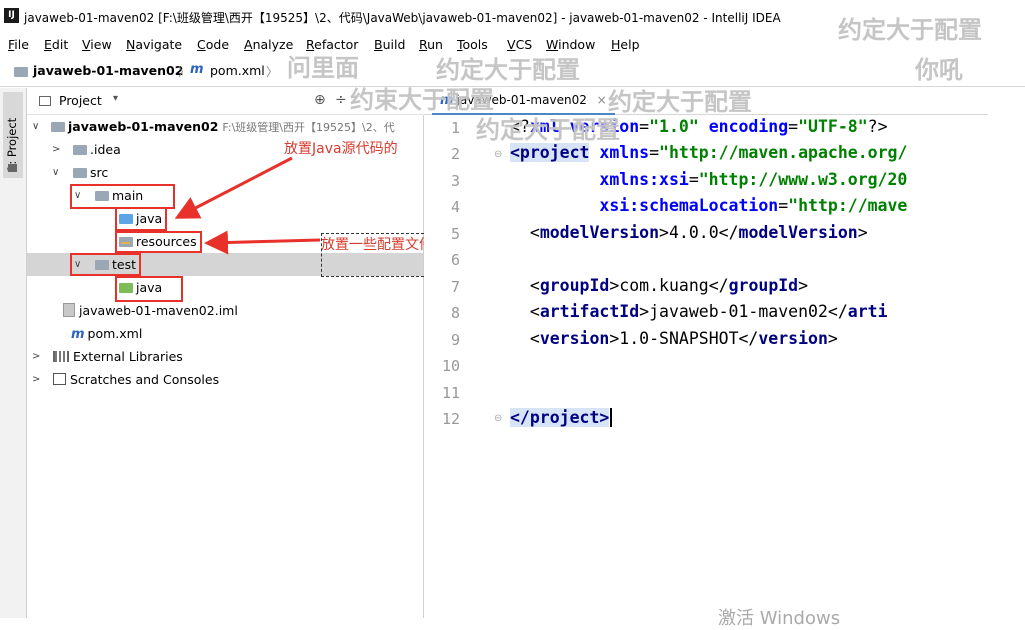 The width and height of the screenshot is (1025, 630). Describe the element at coordinates (674, 338) in the screenshot. I see `code-line-9: <version>1.0-SNAPSHOT</version>` at that location.